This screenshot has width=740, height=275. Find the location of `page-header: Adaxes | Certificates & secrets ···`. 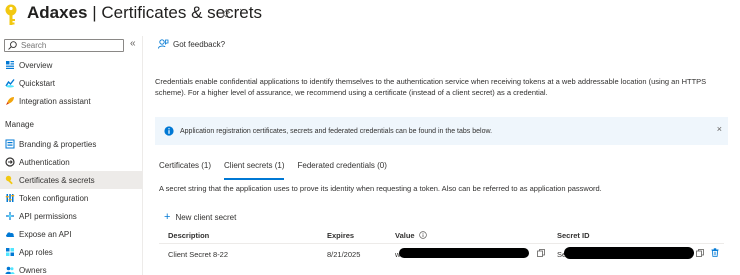

page-header: Adaxes | Certificates & secrets ··· is located at coordinates (370, 15).